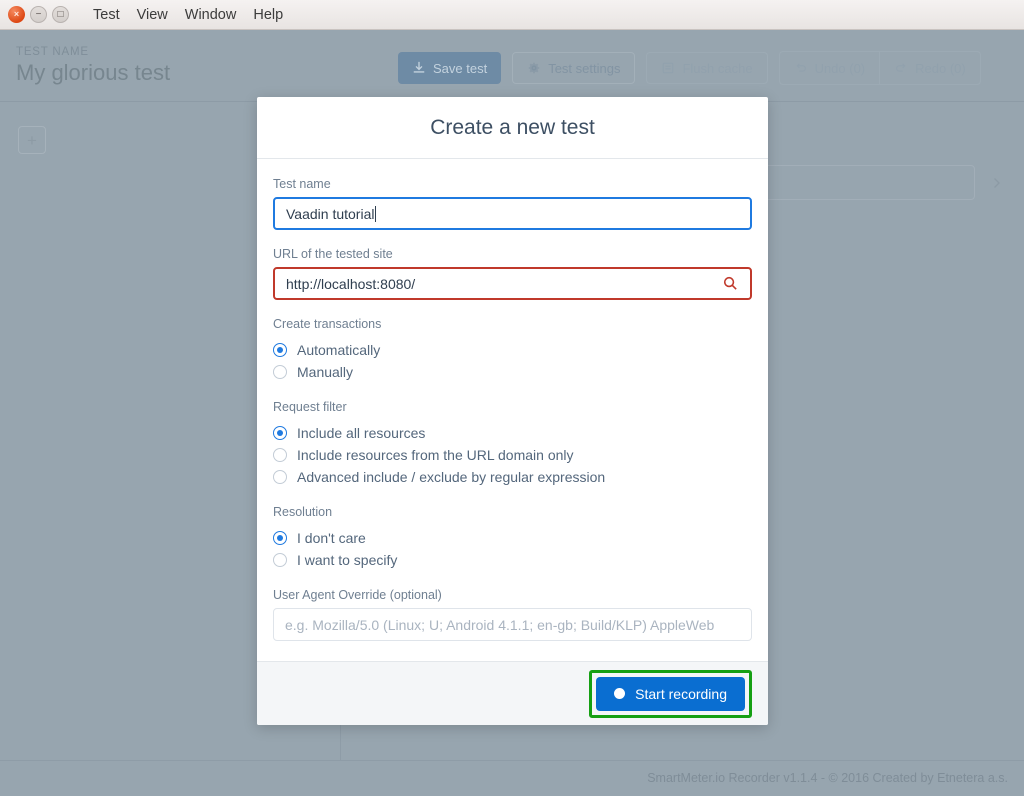  Describe the element at coordinates (730, 283) in the screenshot. I see `search-icon` at that location.